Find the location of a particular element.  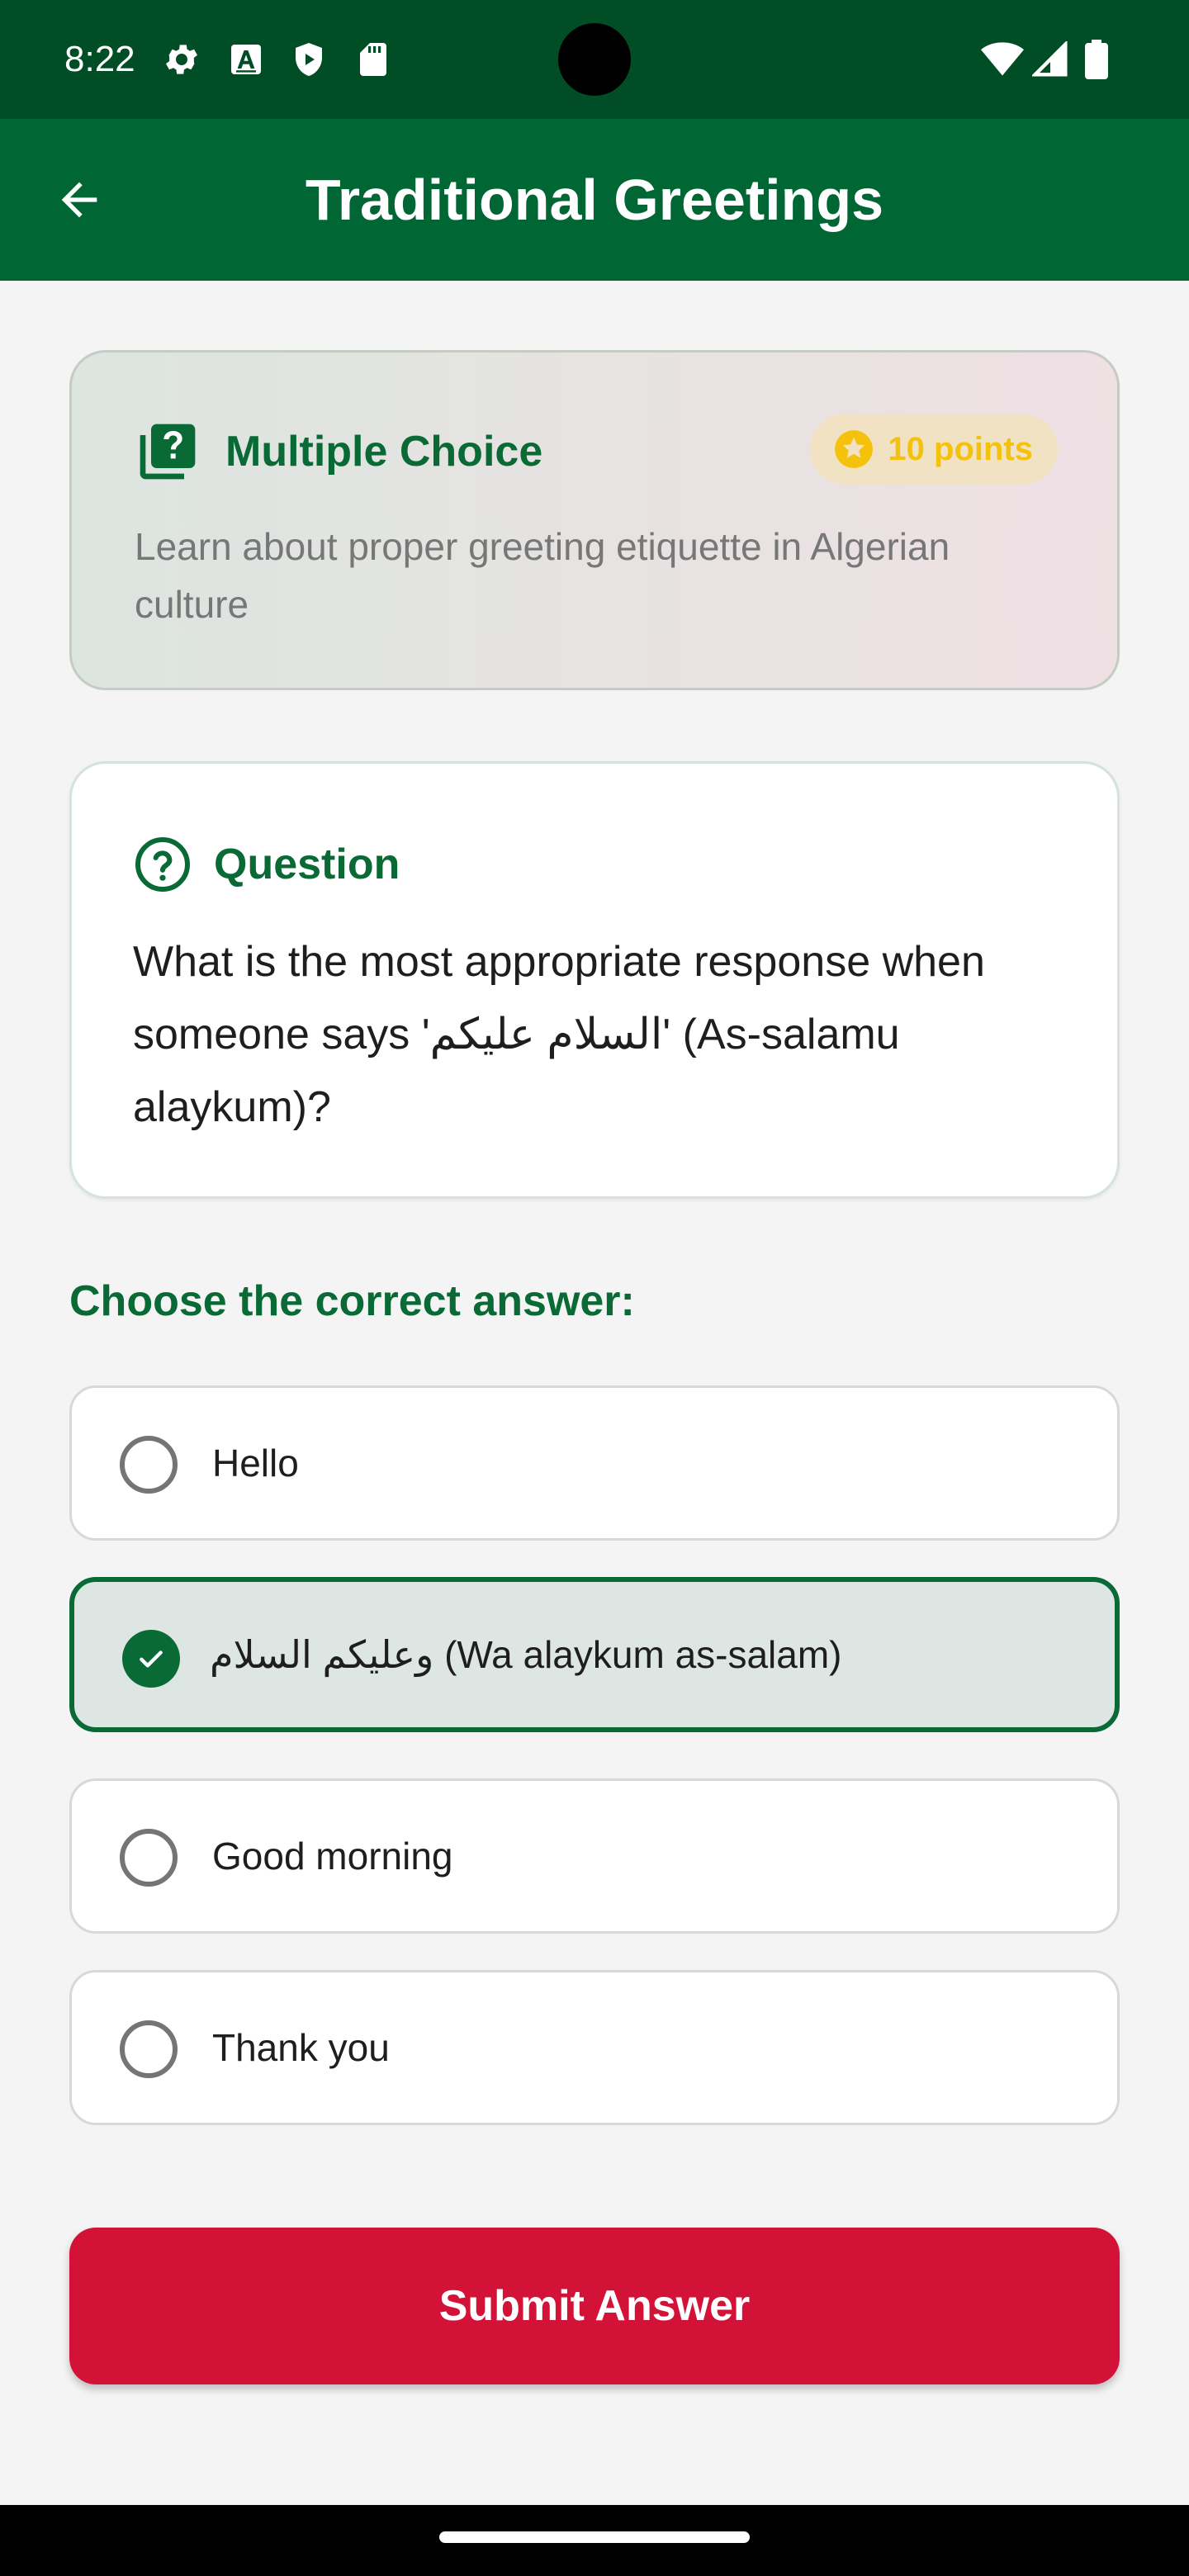

choose-answer-label: Choose the correct answer: is located at coordinates (352, 1301).